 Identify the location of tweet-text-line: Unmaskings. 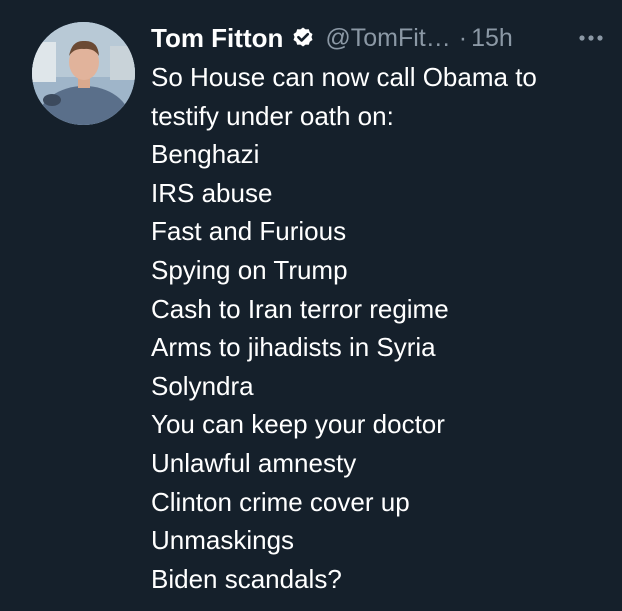
(223, 540).